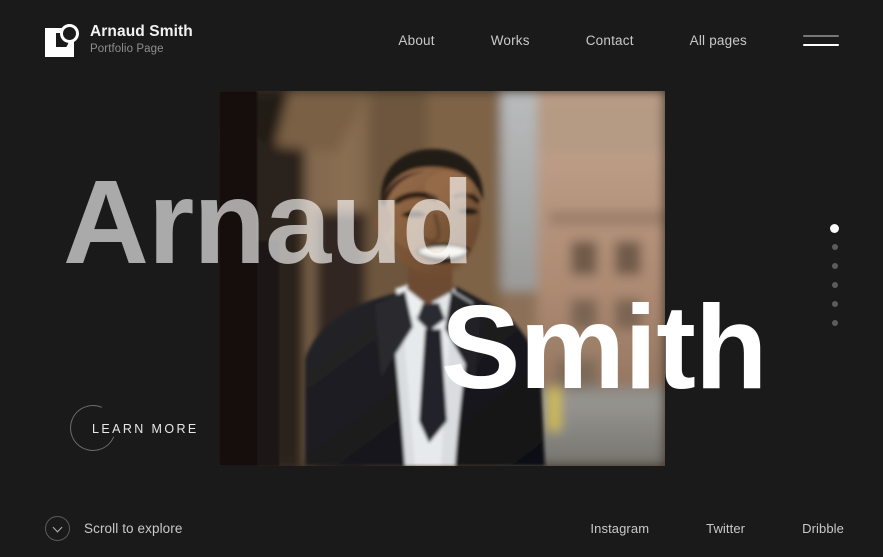 The image size is (883, 557). What do you see at coordinates (127, 49) in the screenshot?
I see `brand-subtitle: Portfolio Page` at bounding box center [127, 49].